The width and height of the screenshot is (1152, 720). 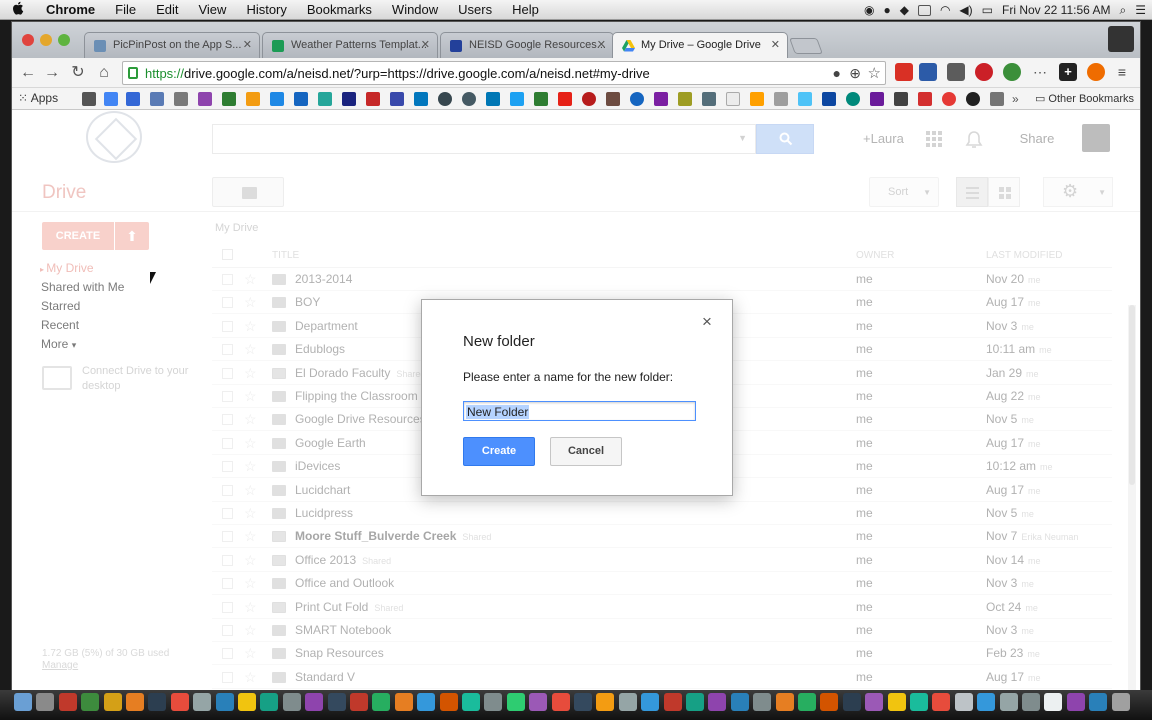 What do you see at coordinates (38, 98) in the screenshot?
I see `apps-shortcut: ⁙ Apps` at bounding box center [38, 98].